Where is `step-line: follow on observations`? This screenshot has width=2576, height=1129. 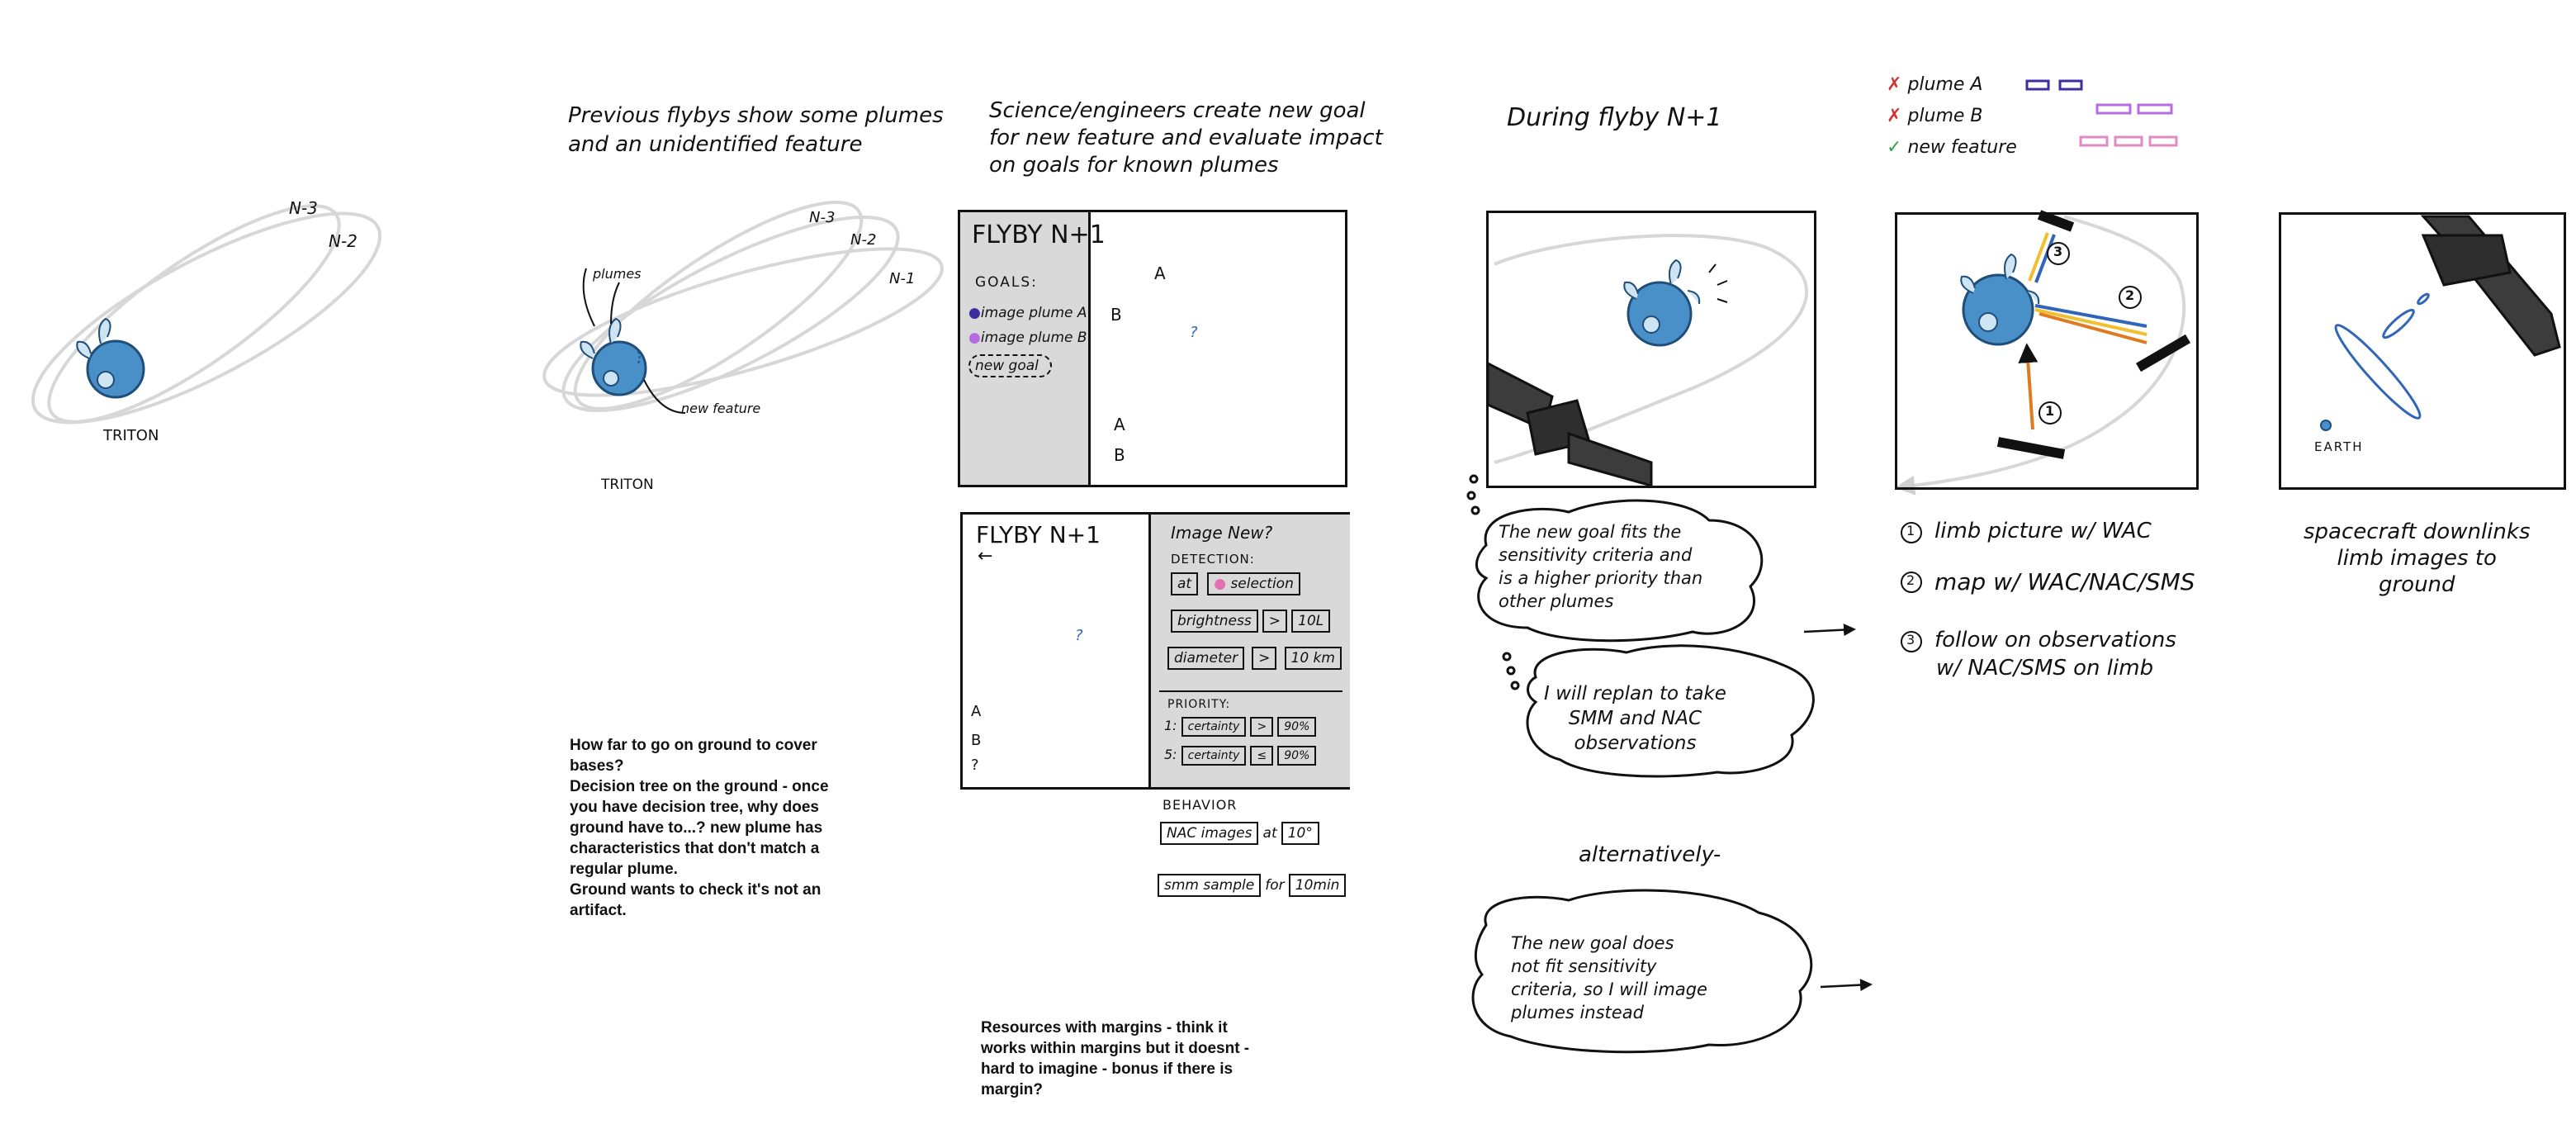
step-line: follow on observations is located at coordinates (2055, 640).